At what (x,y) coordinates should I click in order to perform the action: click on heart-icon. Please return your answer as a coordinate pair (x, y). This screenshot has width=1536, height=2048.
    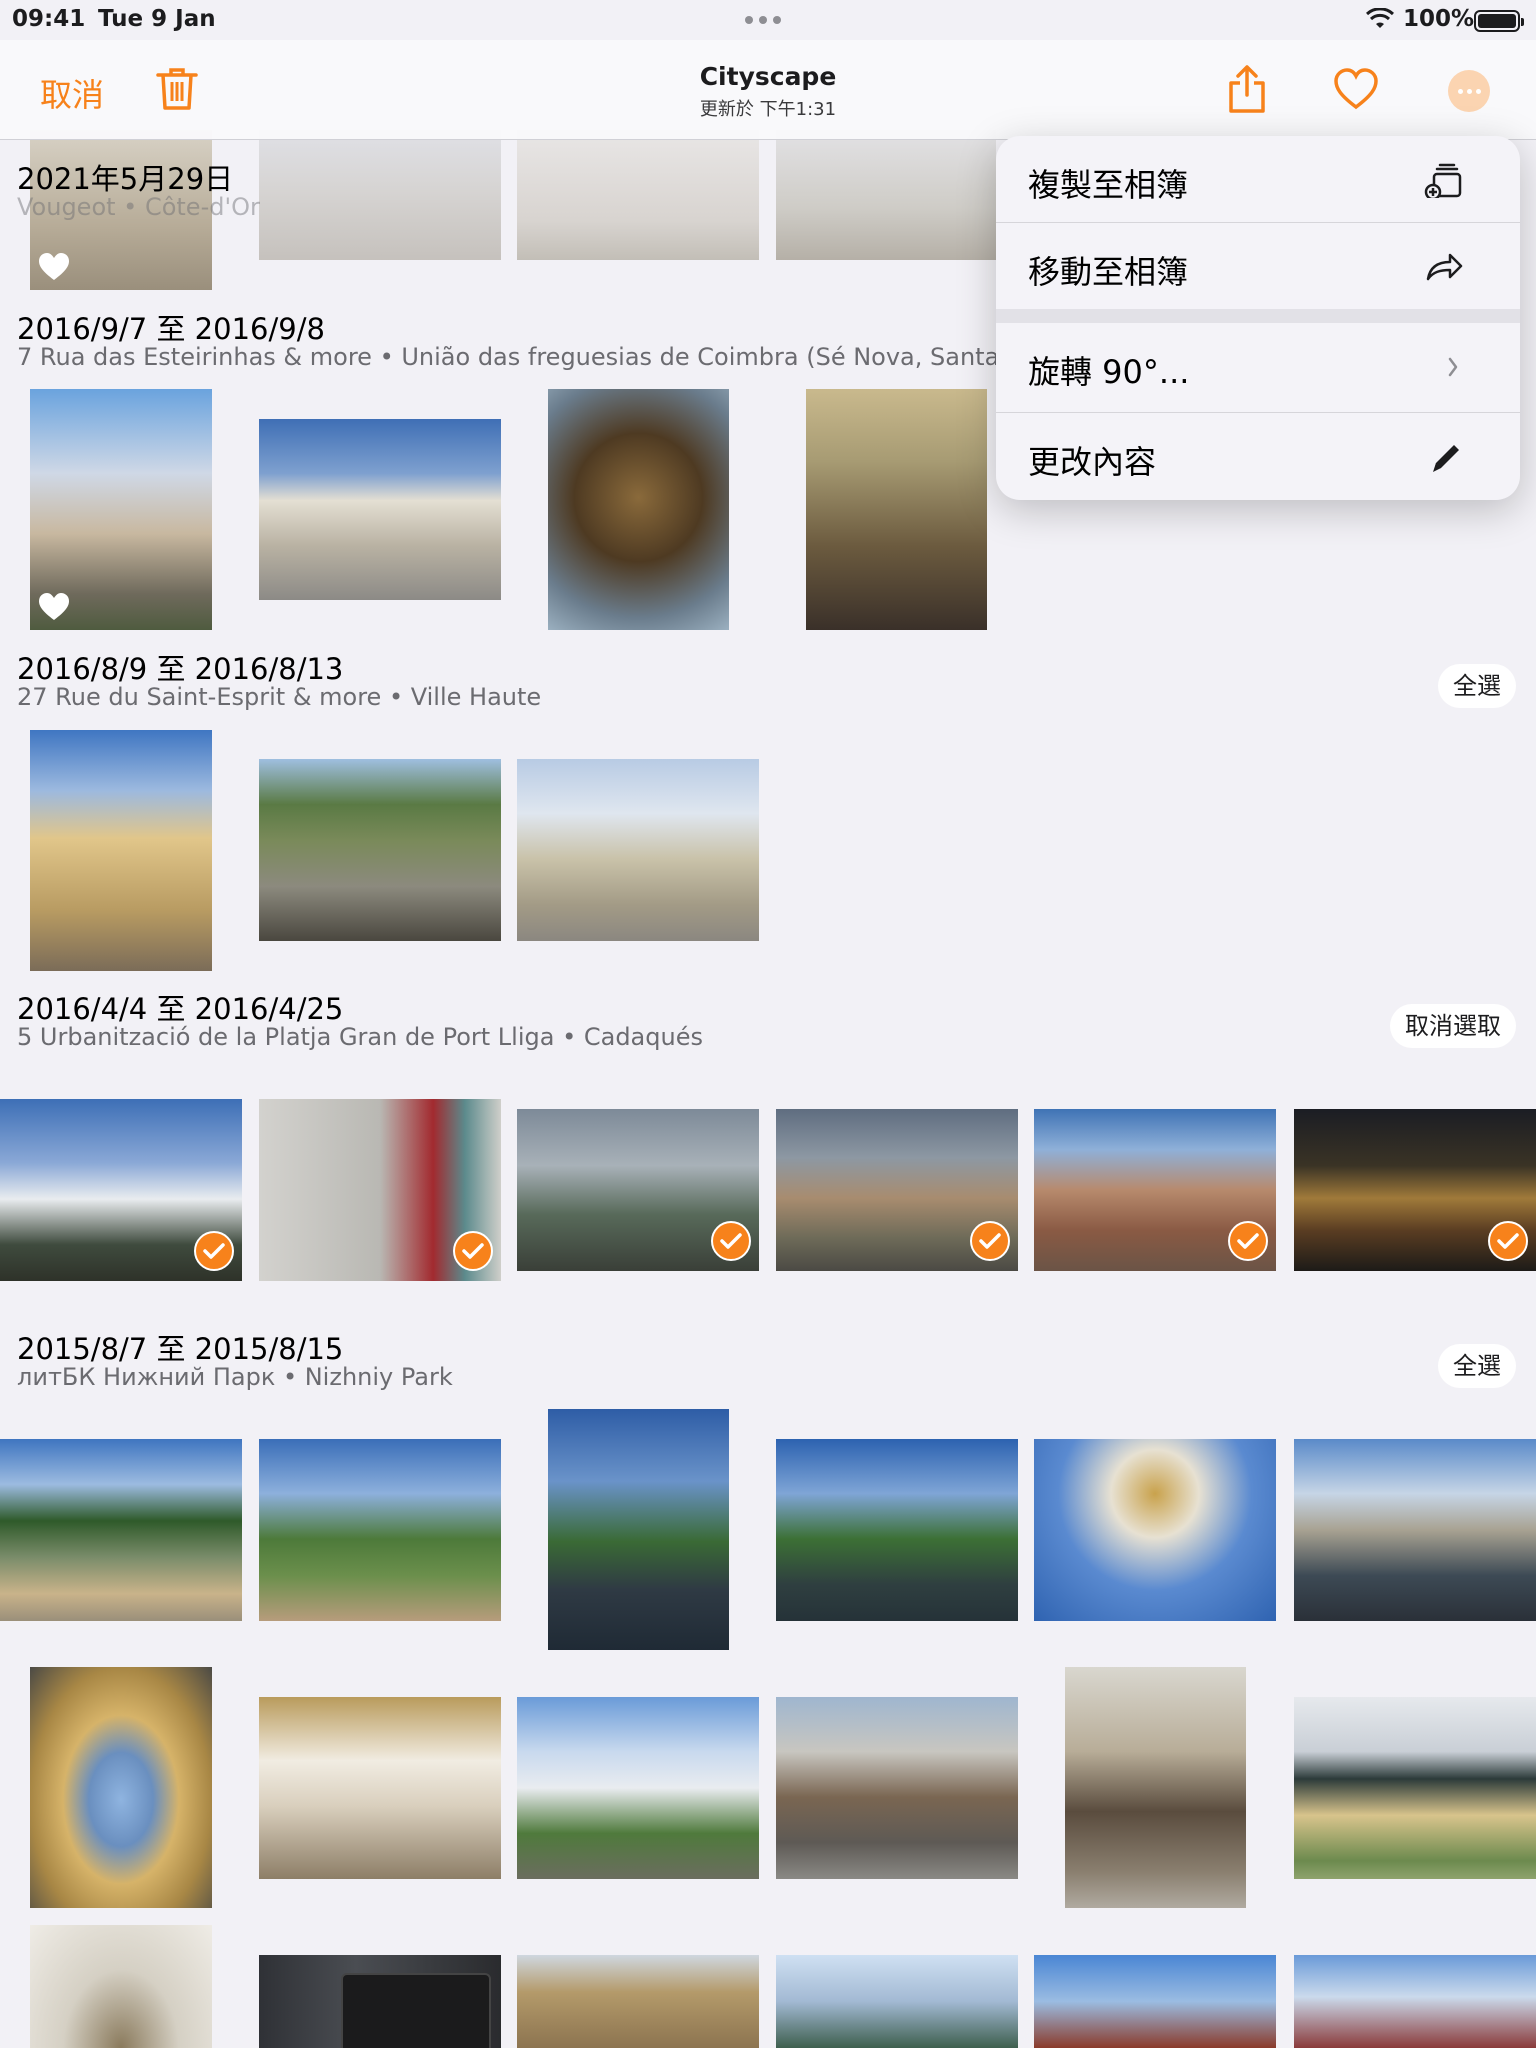
    Looking at the image, I should click on (1356, 89).